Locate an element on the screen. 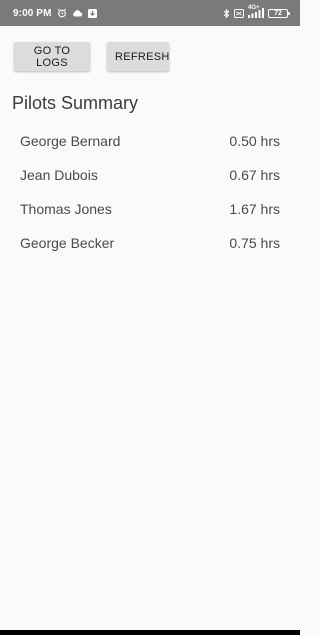 The image size is (320, 635). pilot-name: George Becker is located at coordinates (67, 243).